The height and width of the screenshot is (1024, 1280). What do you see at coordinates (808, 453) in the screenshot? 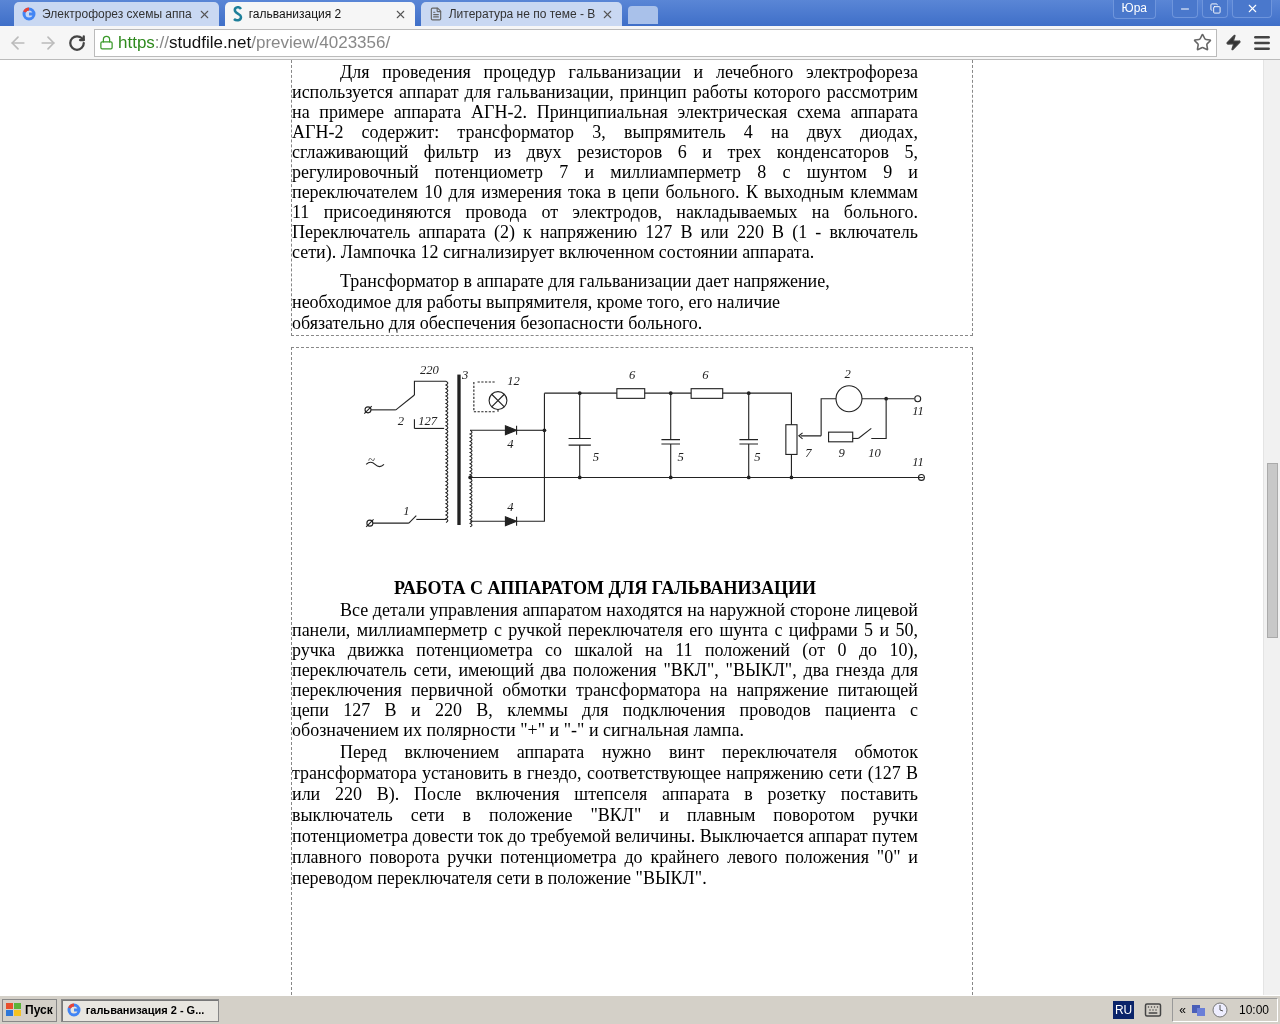
I see `diagram-label: 7` at bounding box center [808, 453].